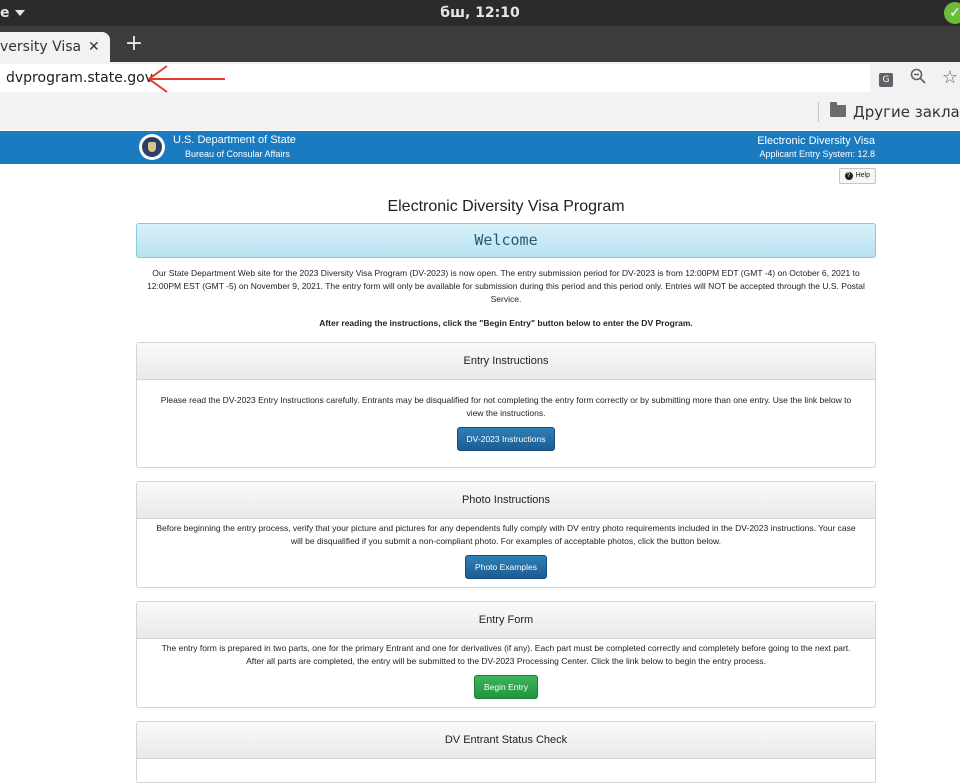  What do you see at coordinates (506, 740) in the screenshot?
I see `panel-title: DV Entrant Status Check` at bounding box center [506, 740].